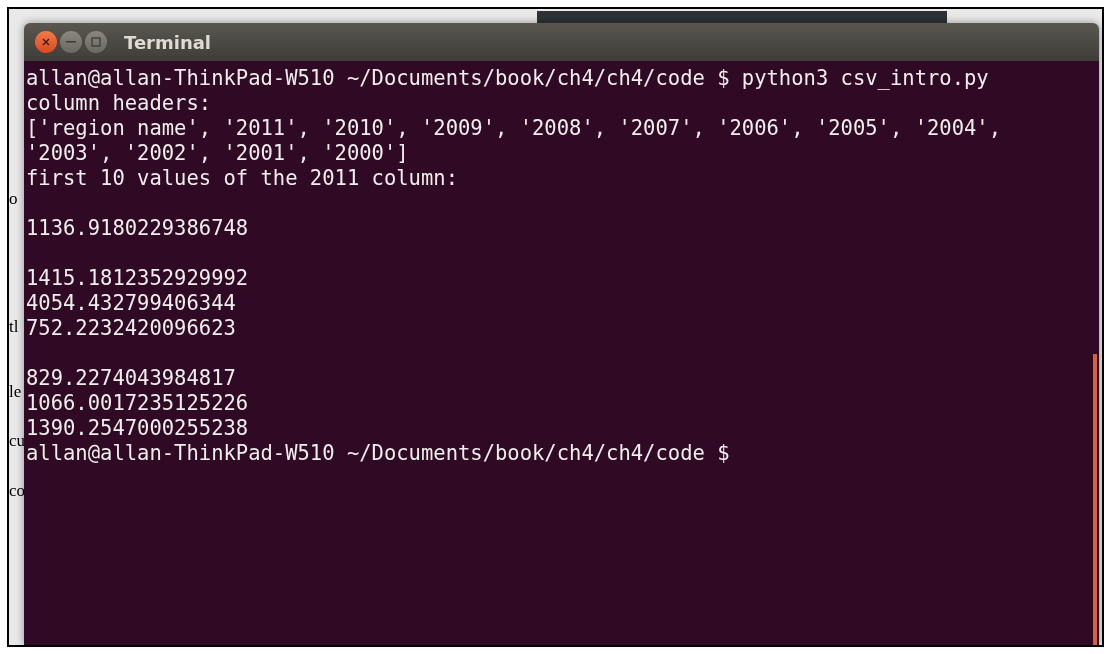  What do you see at coordinates (16, 491) in the screenshot?
I see `document-text: co` at bounding box center [16, 491].